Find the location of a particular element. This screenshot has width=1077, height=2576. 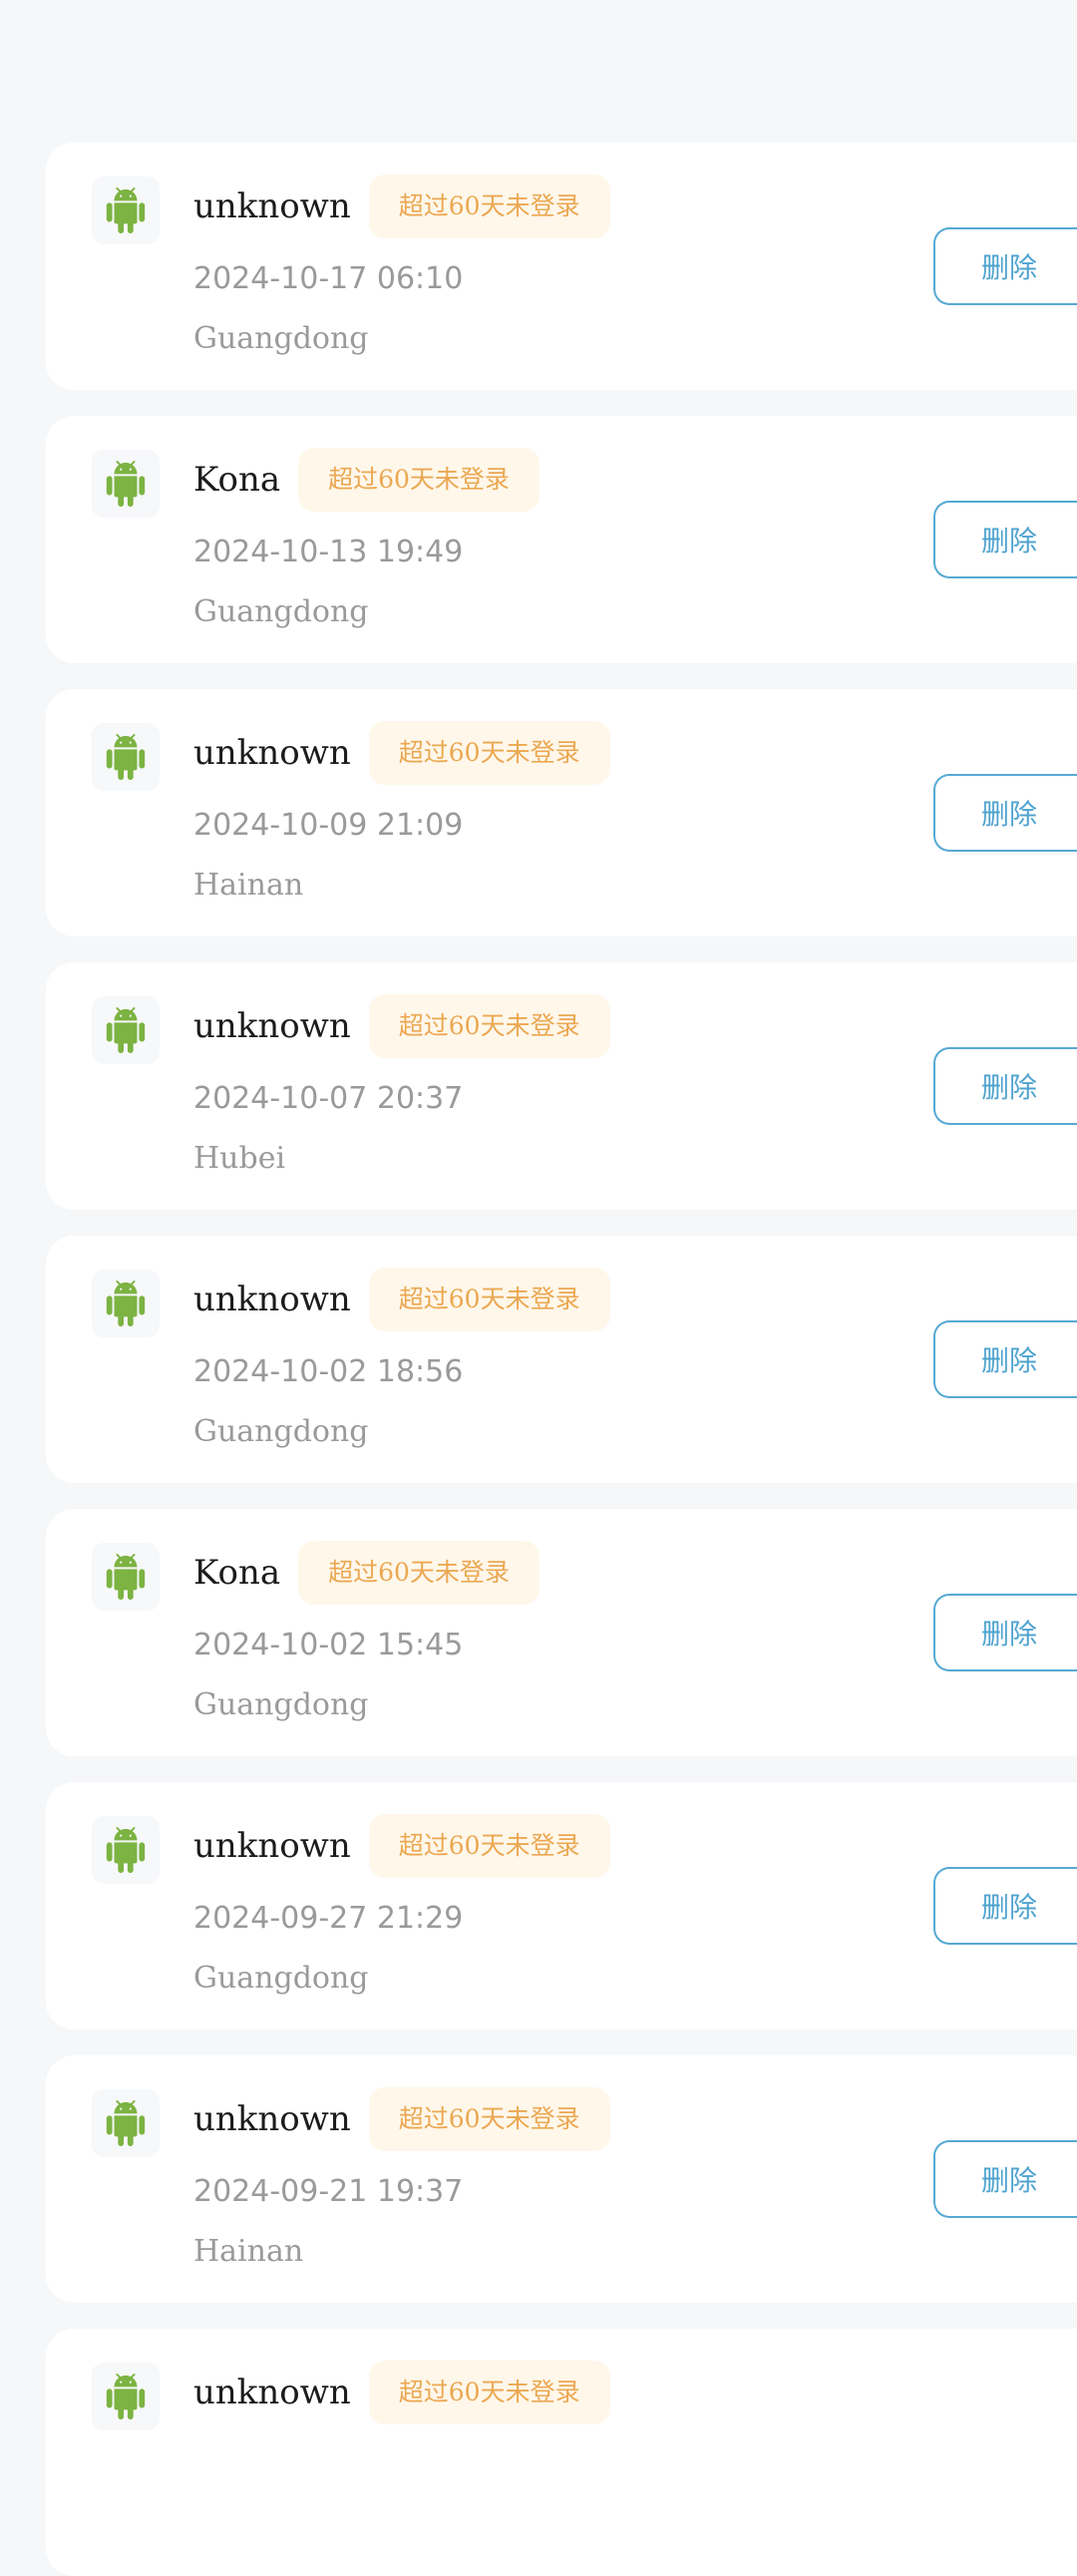

device-card: unknown 超过60天未登录 is located at coordinates (561, 2452).